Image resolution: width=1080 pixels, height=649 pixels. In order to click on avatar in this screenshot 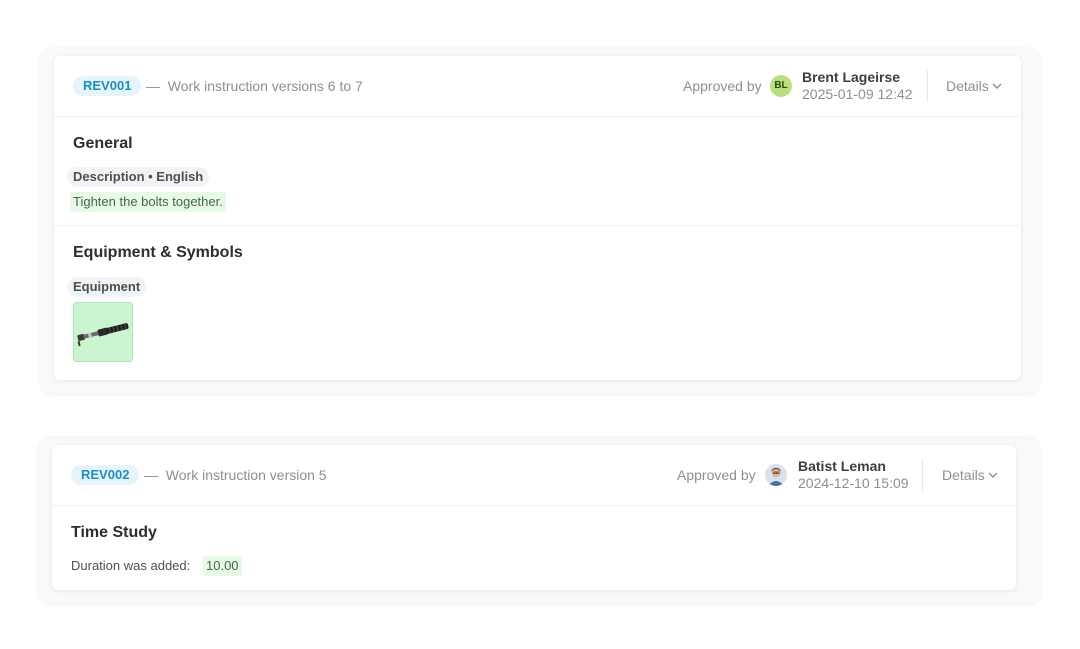, I will do `click(776, 475)`.